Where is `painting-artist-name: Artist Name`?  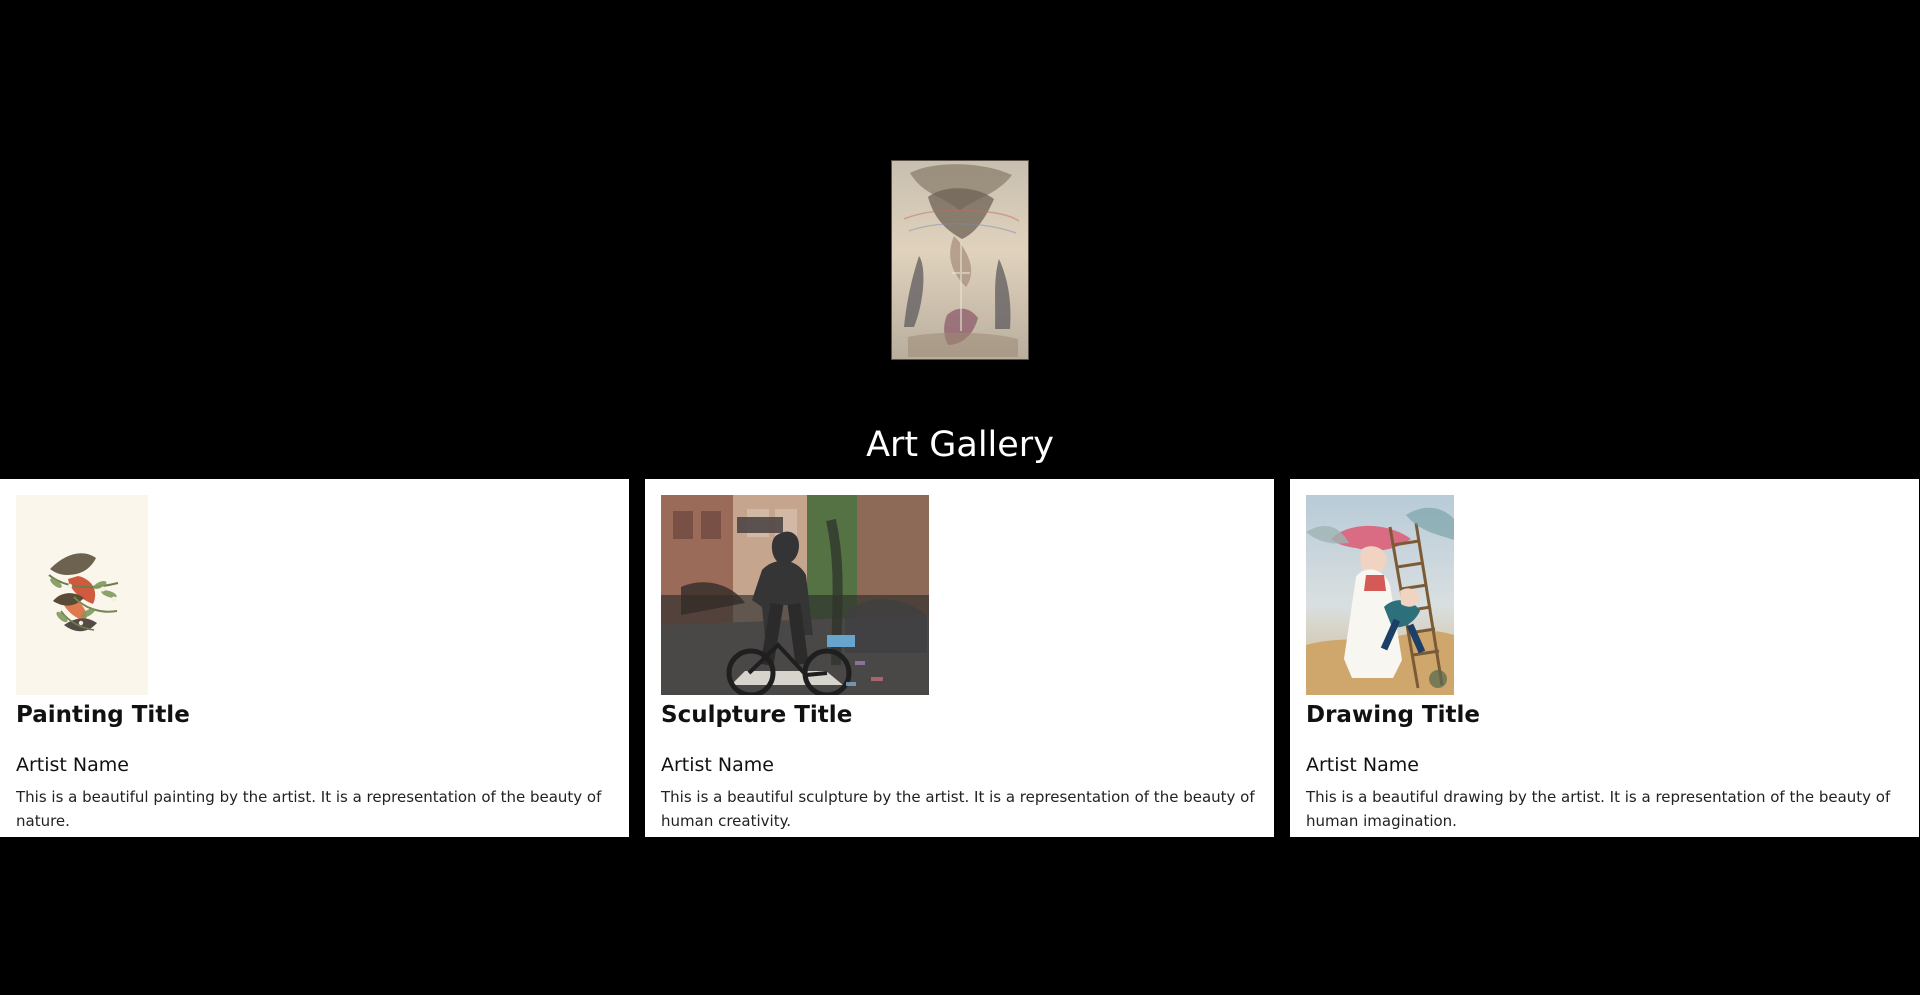 painting-artist-name: Artist Name is located at coordinates (72, 765).